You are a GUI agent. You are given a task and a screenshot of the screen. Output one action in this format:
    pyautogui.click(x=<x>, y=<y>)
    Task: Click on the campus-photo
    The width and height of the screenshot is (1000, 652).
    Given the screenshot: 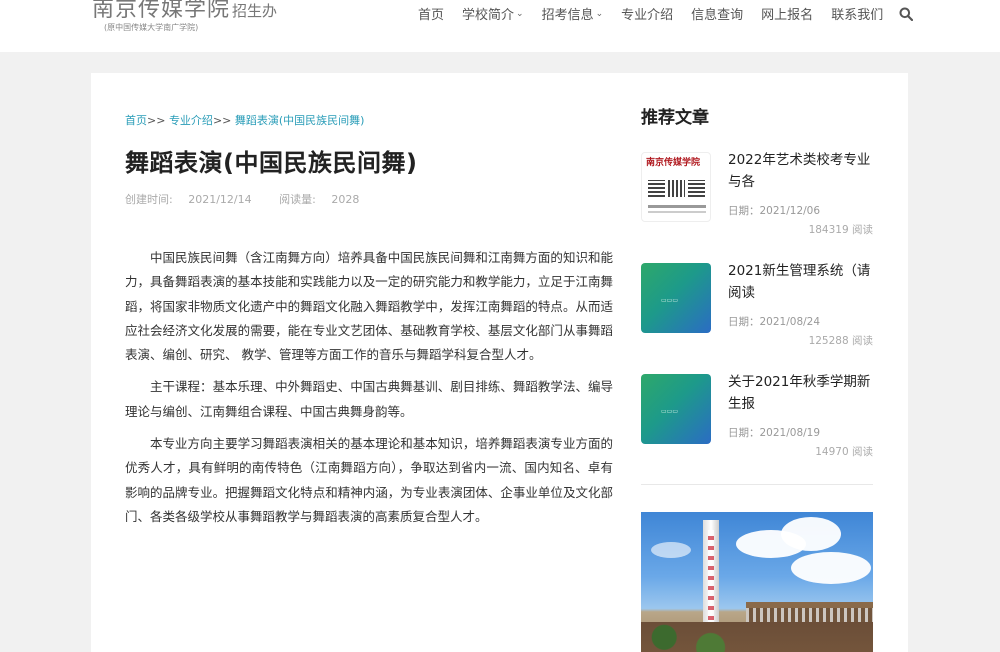 What is the action you would take?
    pyautogui.click(x=757, y=582)
    